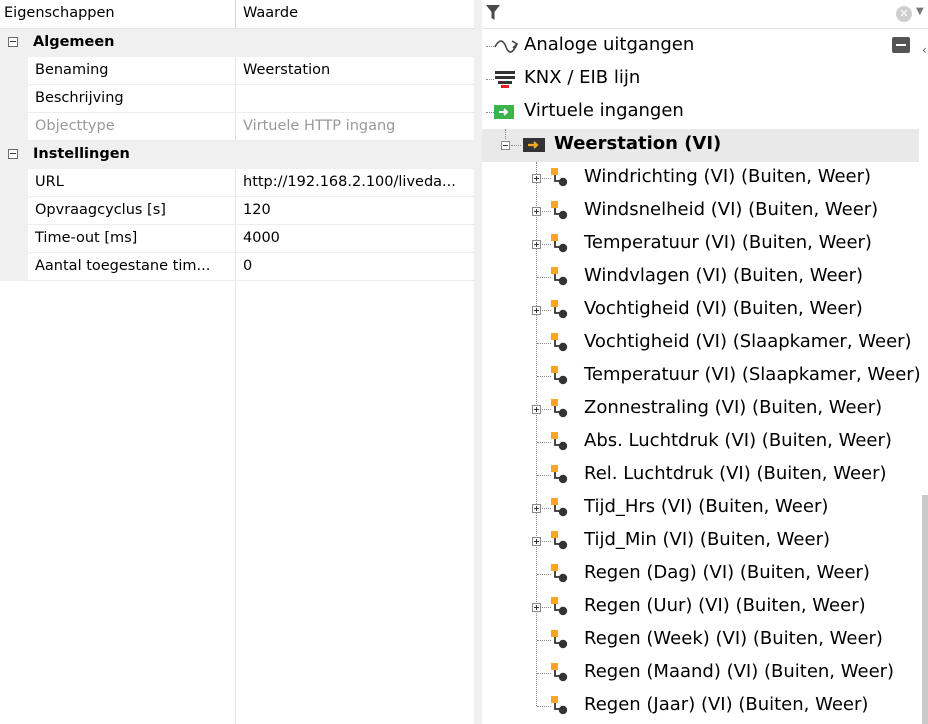 This screenshot has width=928, height=724. Describe the element at coordinates (733, 638) in the screenshot. I see `tree-item-label: Regen (Week) (VI) (Buiten, Weer)` at that location.